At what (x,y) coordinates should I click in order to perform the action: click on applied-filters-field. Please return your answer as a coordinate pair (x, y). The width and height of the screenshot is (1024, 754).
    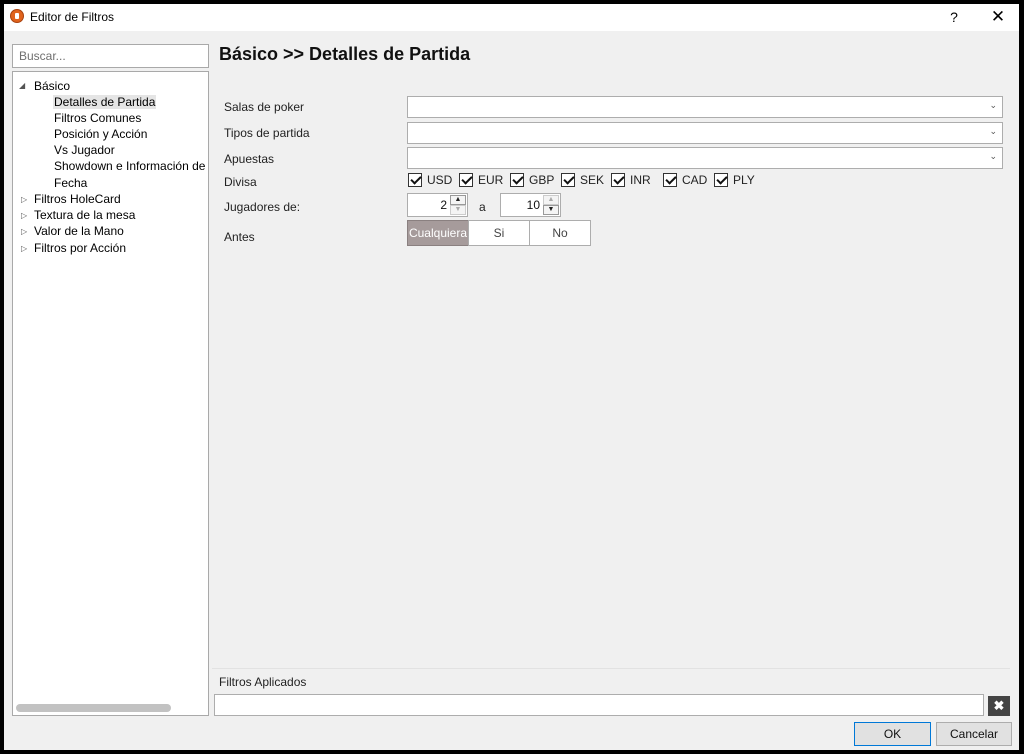
    Looking at the image, I should click on (599, 705).